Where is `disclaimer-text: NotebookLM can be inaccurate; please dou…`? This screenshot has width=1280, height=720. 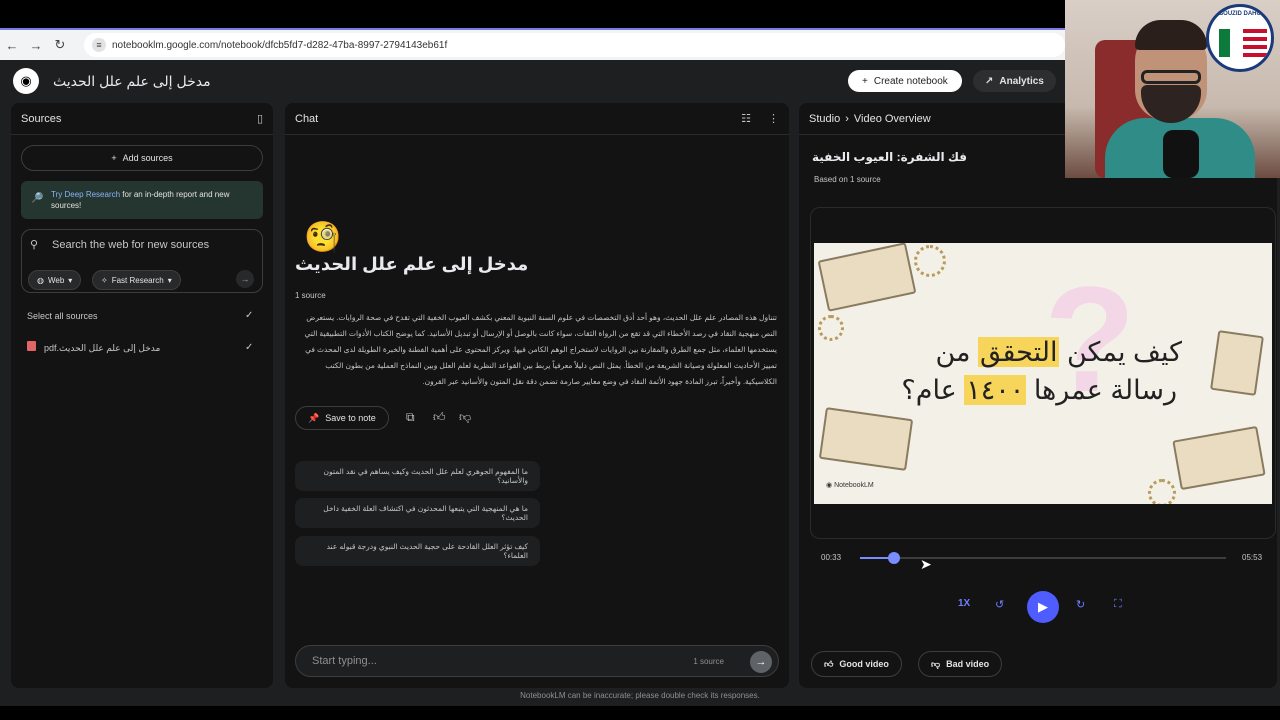
disclaimer-text: NotebookLM can be inaccurate; please dou… is located at coordinates (640, 695).